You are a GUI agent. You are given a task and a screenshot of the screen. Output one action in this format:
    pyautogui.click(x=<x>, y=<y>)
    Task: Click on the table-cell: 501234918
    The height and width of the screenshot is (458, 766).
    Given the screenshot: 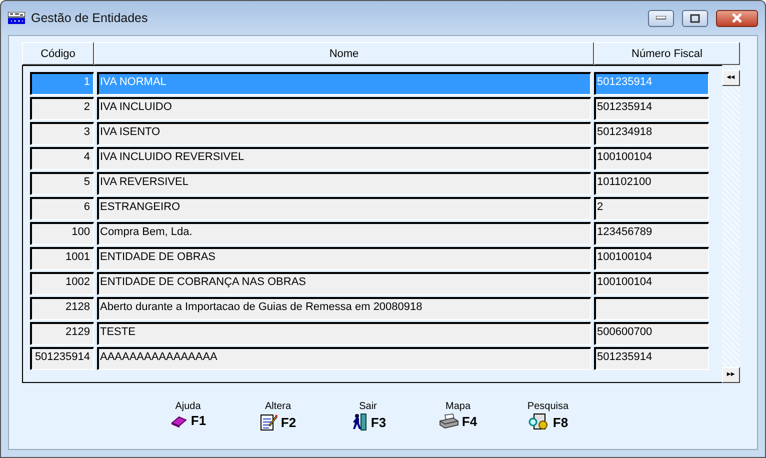 What is the action you would take?
    pyautogui.click(x=651, y=133)
    